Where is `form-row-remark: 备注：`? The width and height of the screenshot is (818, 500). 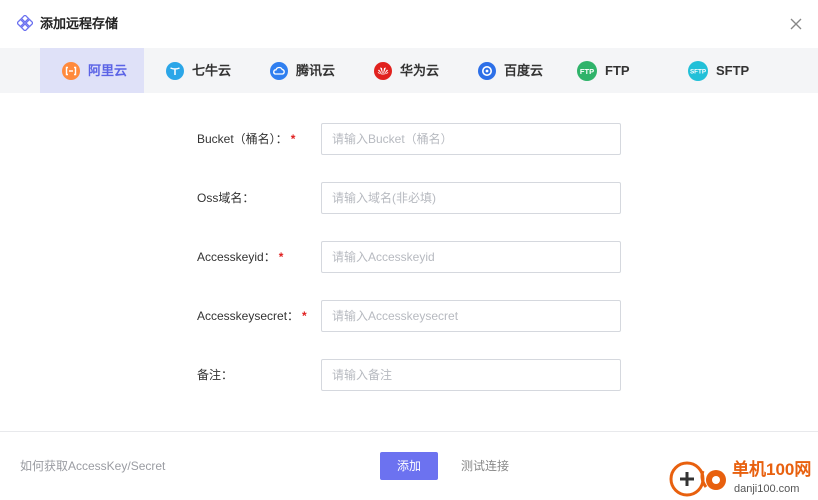
form-row-remark: 备注： is located at coordinates (409, 375).